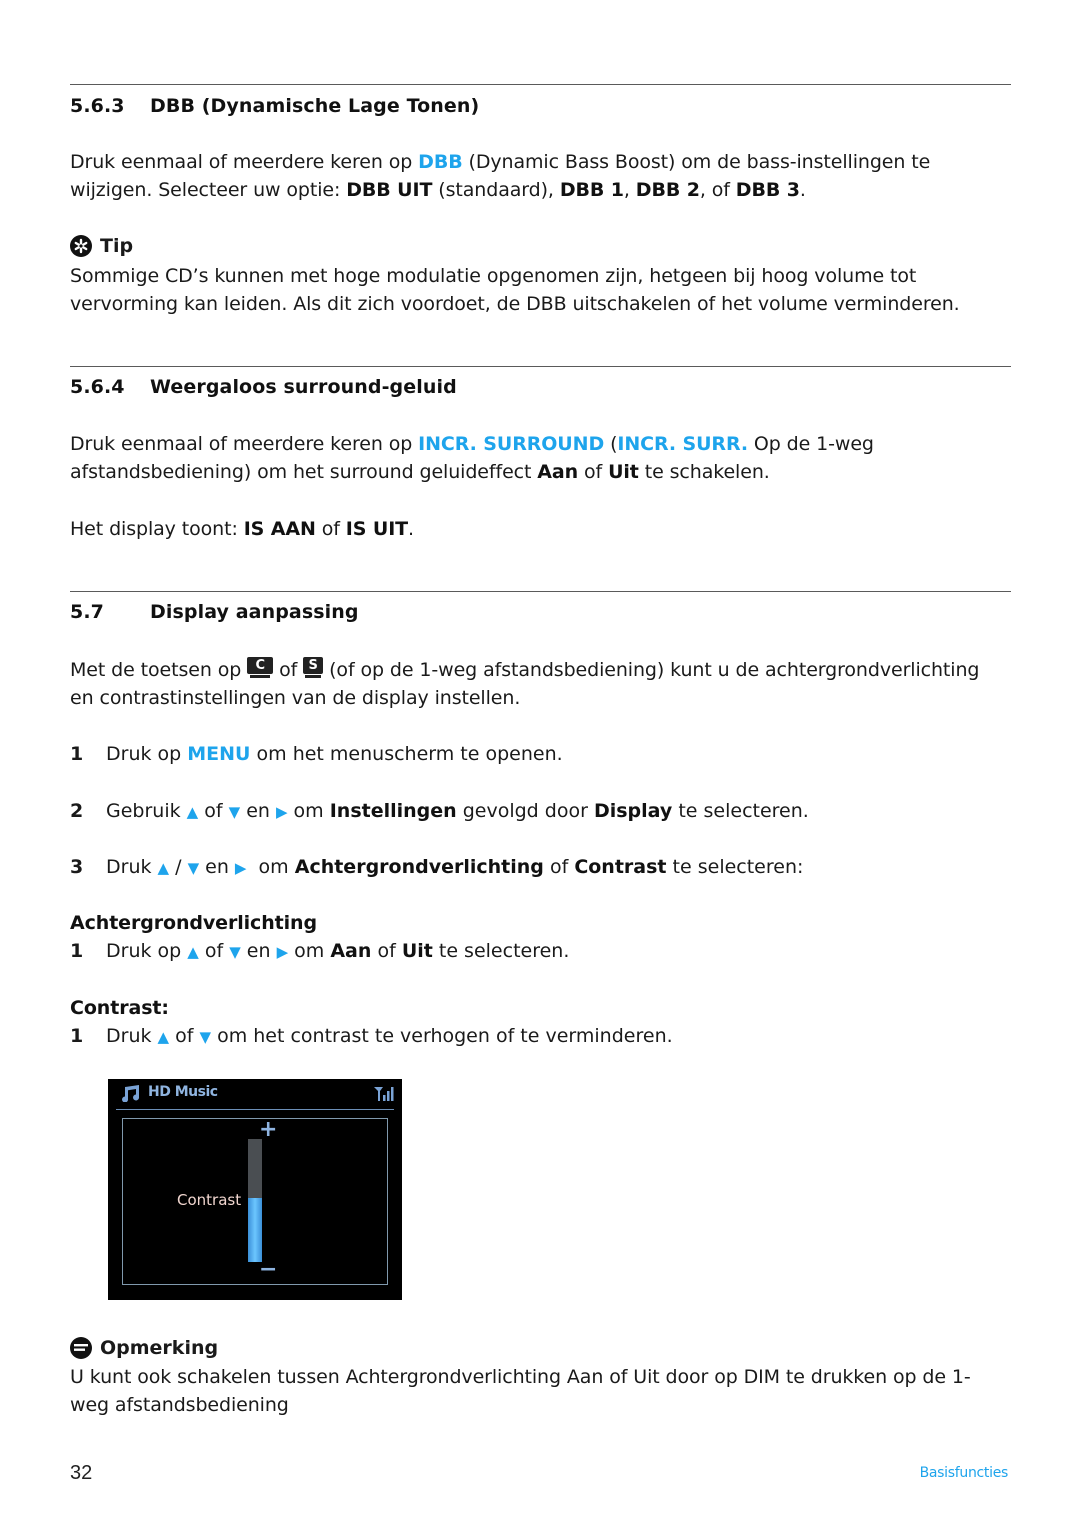  What do you see at coordinates (389, 190) in the screenshot?
I see `dbb-option-off: DBB UIT` at bounding box center [389, 190].